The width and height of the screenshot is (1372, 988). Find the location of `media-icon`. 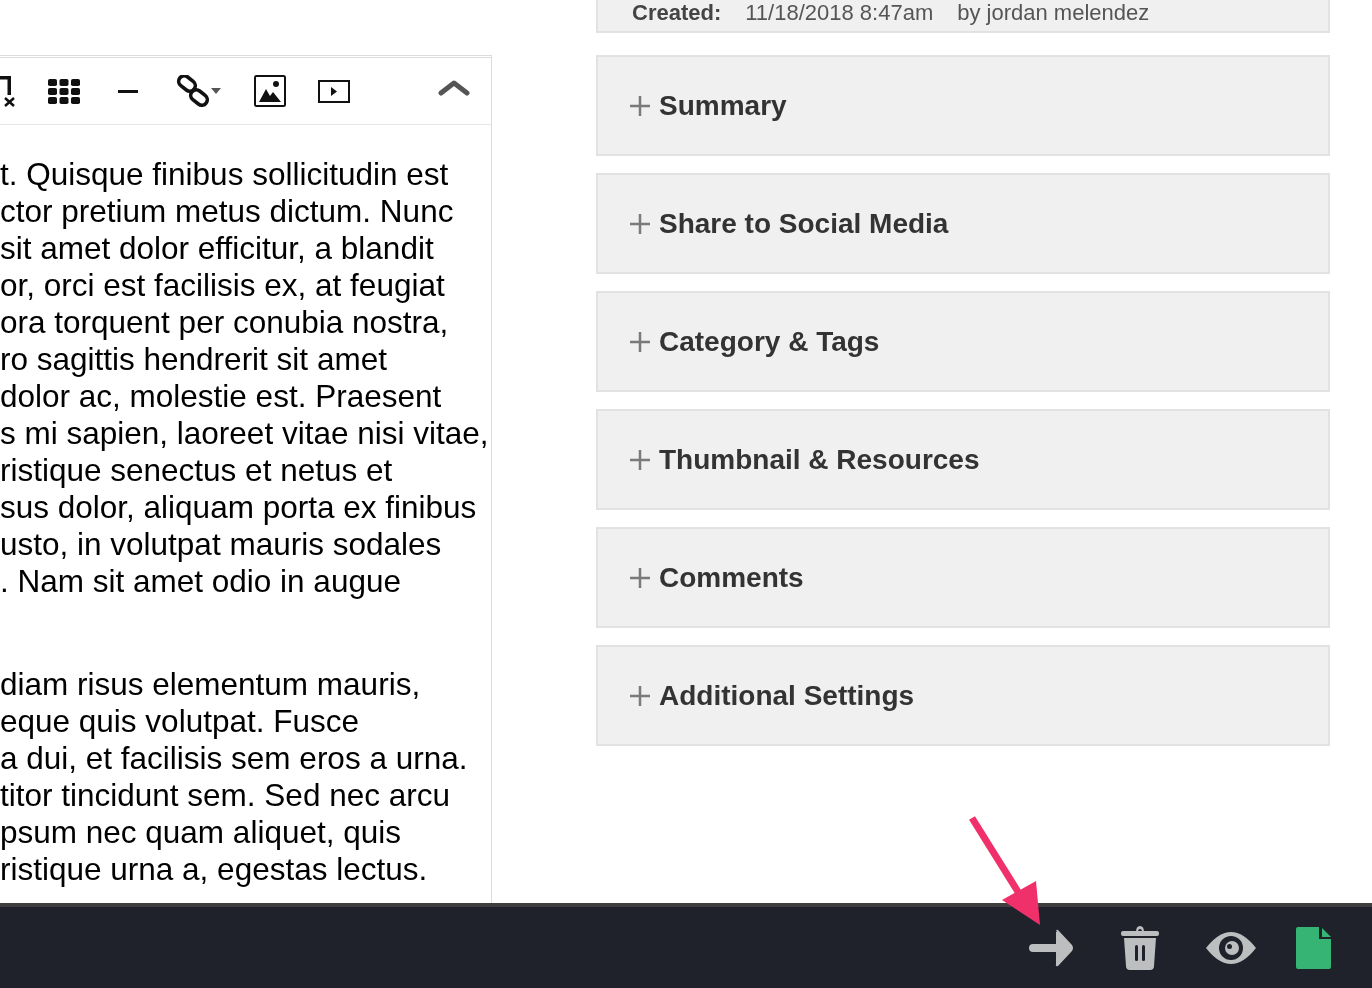

media-icon is located at coordinates (334, 91).